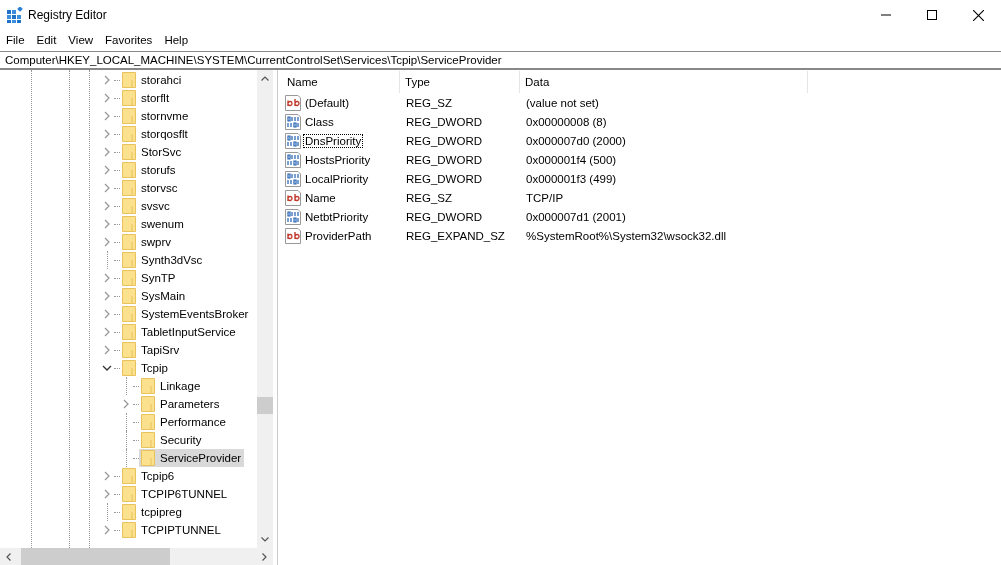 This screenshot has width=1001, height=565. I want to click on tree-node: Security, so click(172, 440).